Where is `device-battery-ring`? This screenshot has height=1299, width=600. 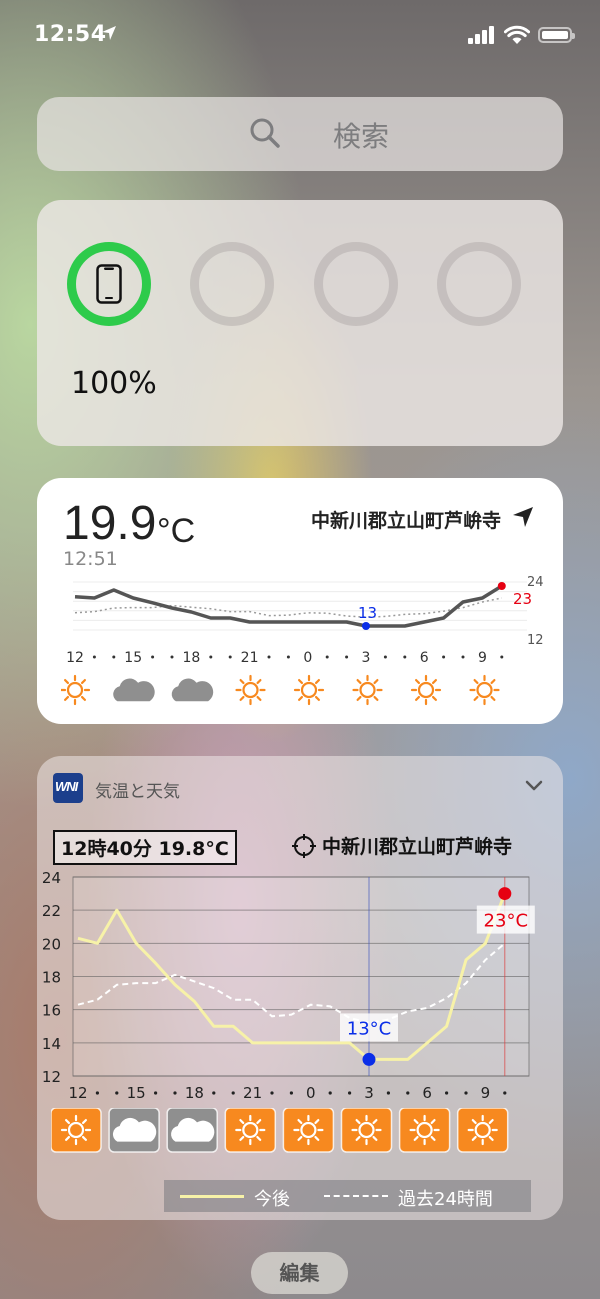 device-battery-ring is located at coordinates (109, 284).